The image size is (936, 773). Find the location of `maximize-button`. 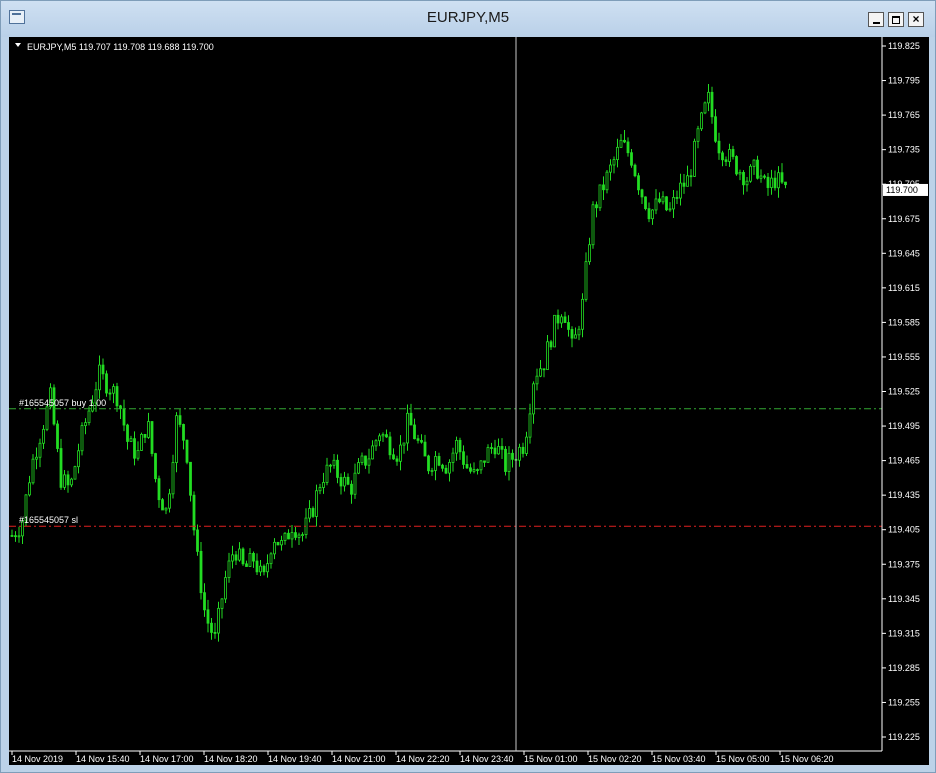

maximize-button is located at coordinates (896, 19).